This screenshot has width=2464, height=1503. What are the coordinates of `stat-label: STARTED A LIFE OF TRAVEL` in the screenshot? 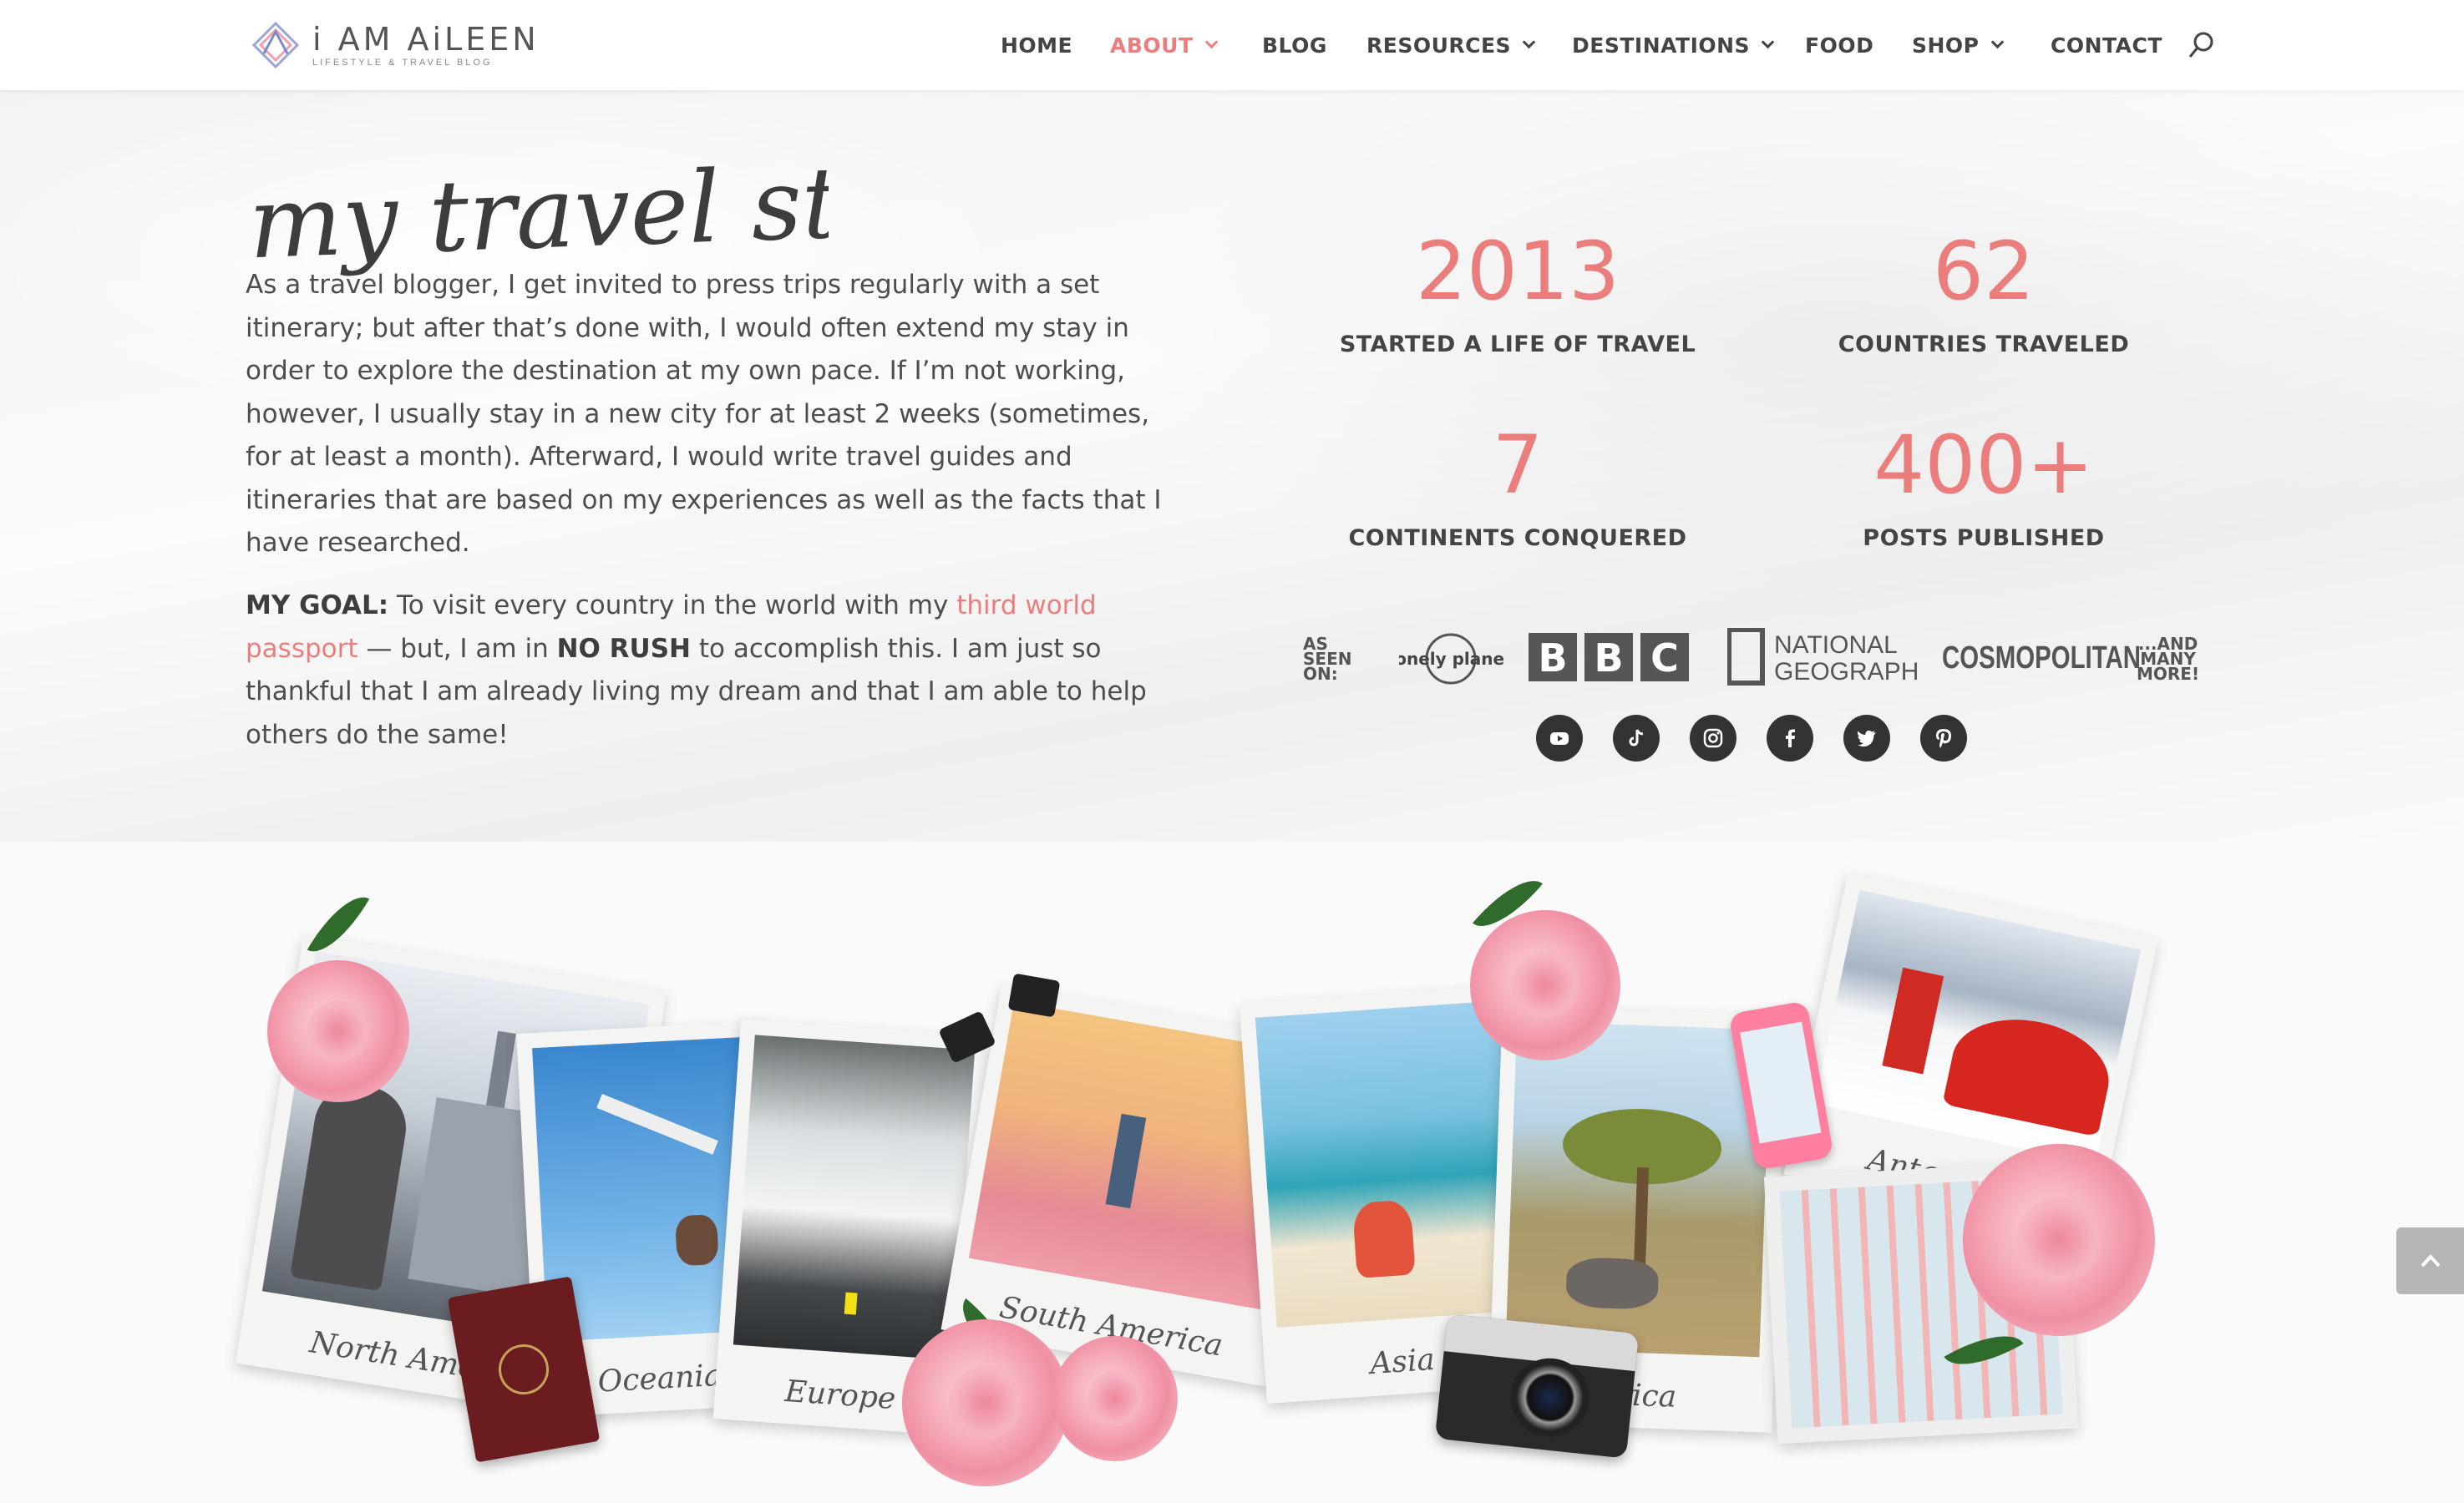 It's located at (1518, 344).